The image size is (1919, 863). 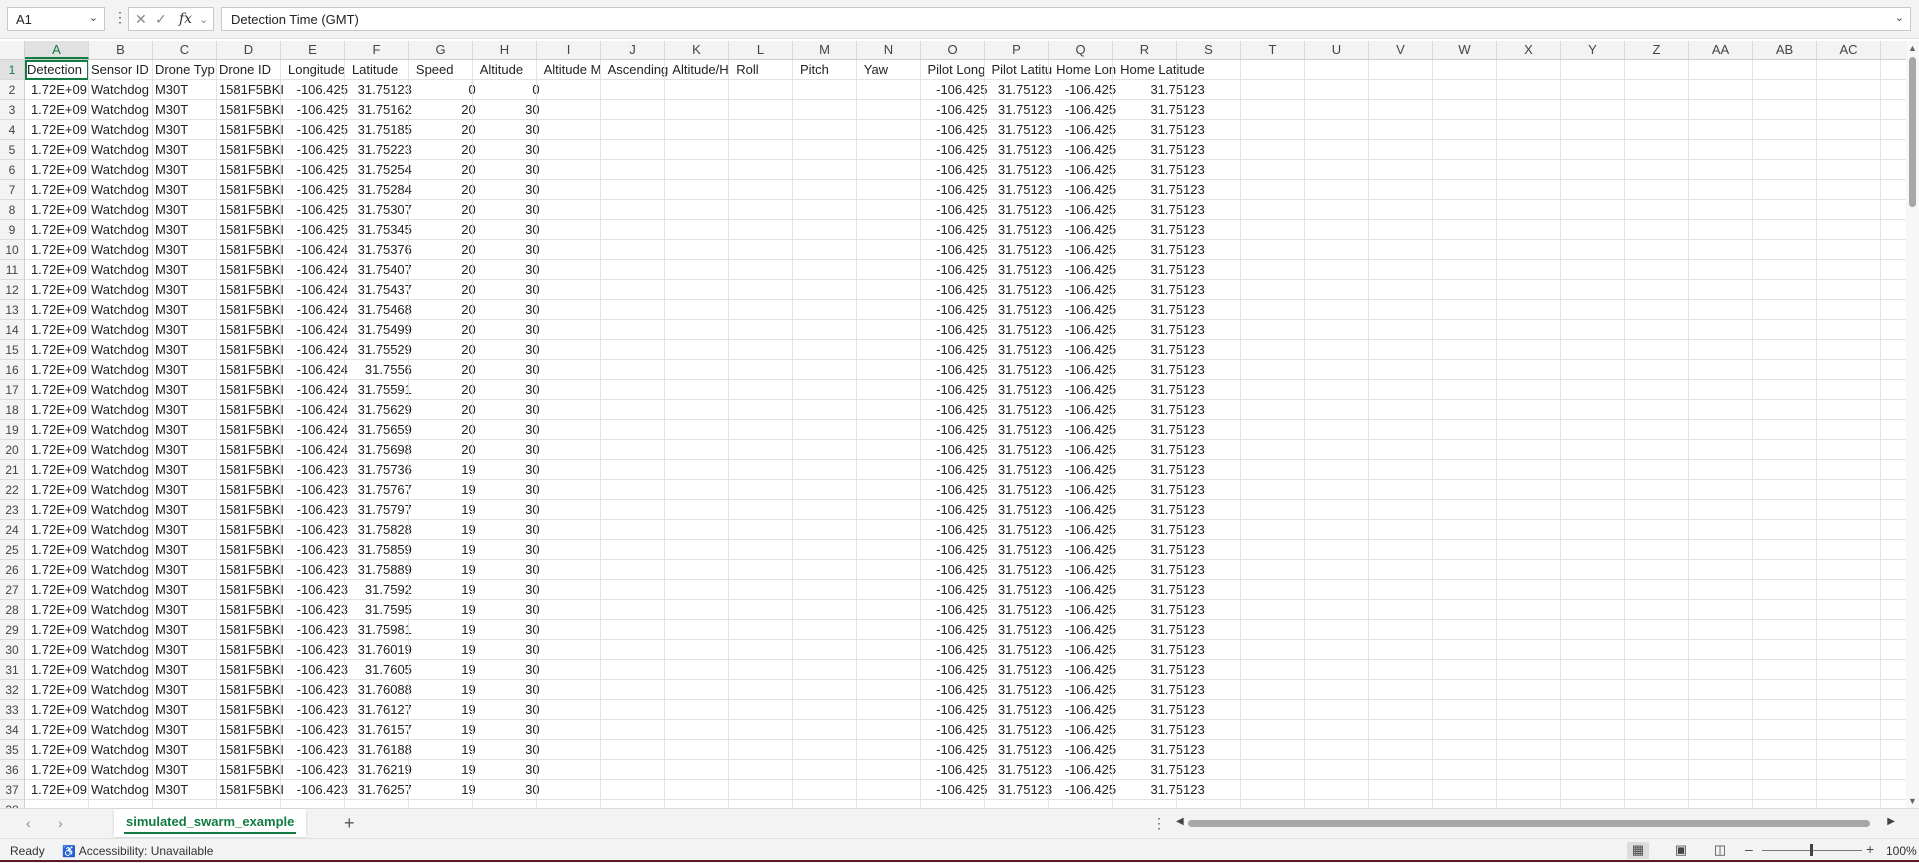 What do you see at coordinates (1657, 50) in the screenshot?
I see `column-header: Z` at bounding box center [1657, 50].